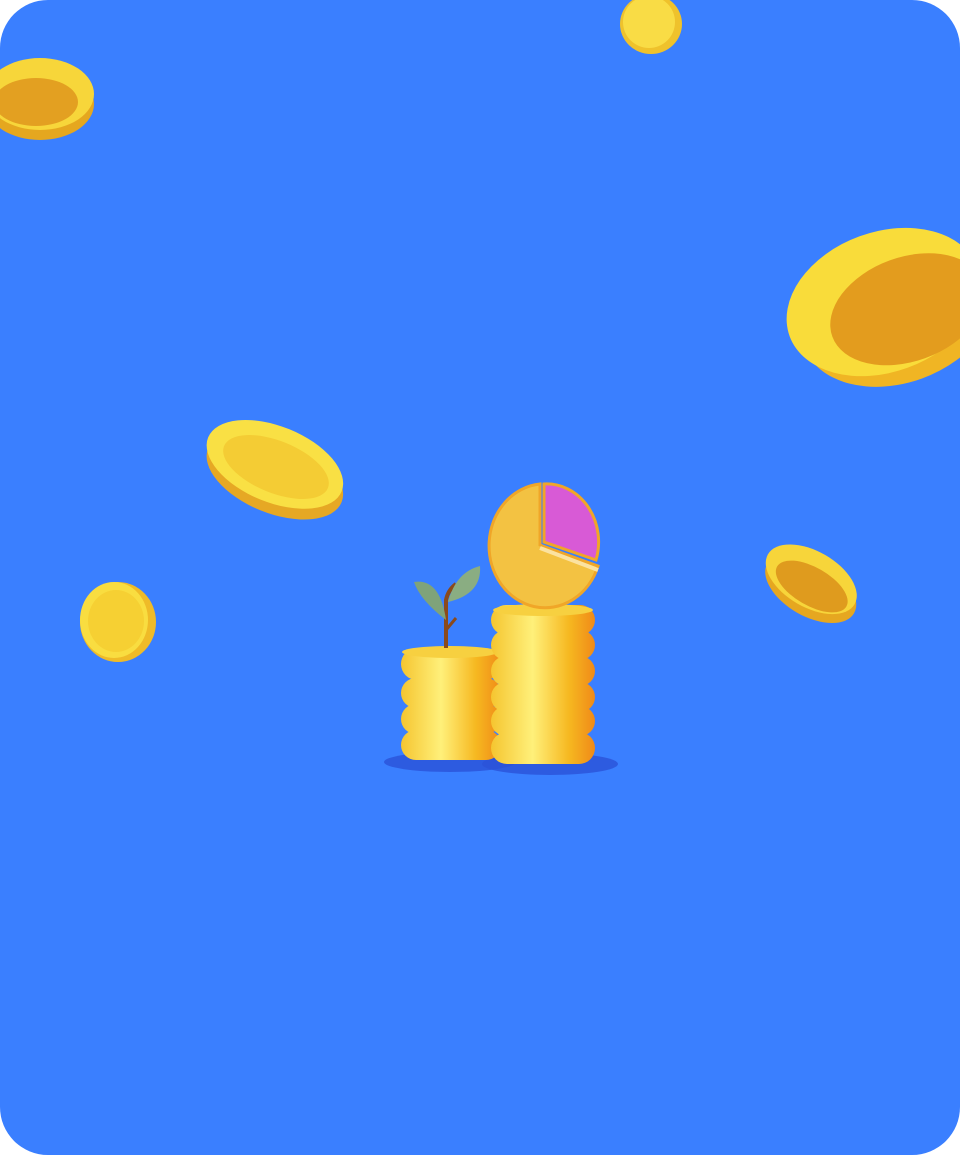 This screenshot has width=960, height=1155. What do you see at coordinates (544, 546) in the screenshot?
I see `pie-chart-icon` at bounding box center [544, 546].